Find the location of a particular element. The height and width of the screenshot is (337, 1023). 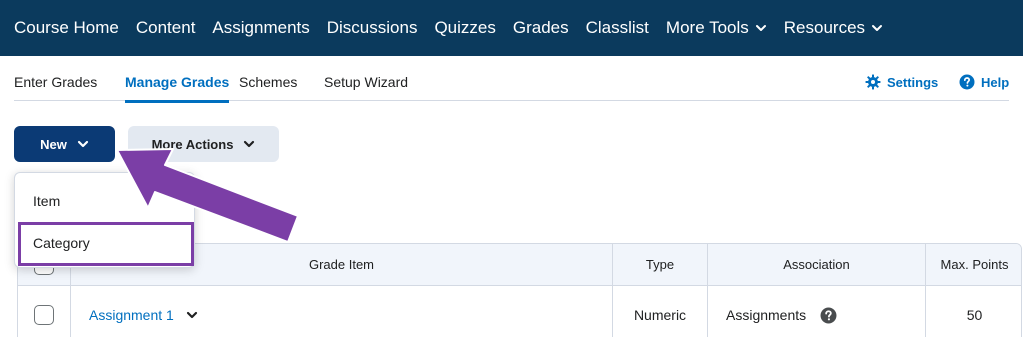

nav-content-label: Content is located at coordinates (165, 27).